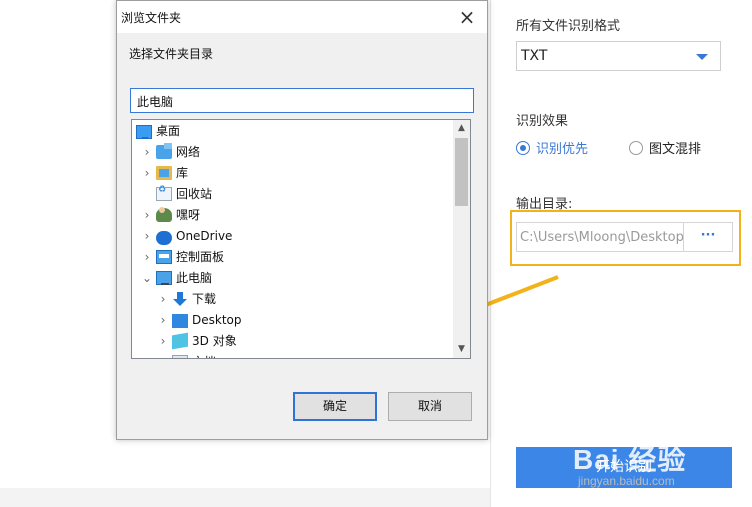  What do you see at coordinates (461, 172) in the screenshot?
I see `scroll-thumb` at bounding box center [461, 172].